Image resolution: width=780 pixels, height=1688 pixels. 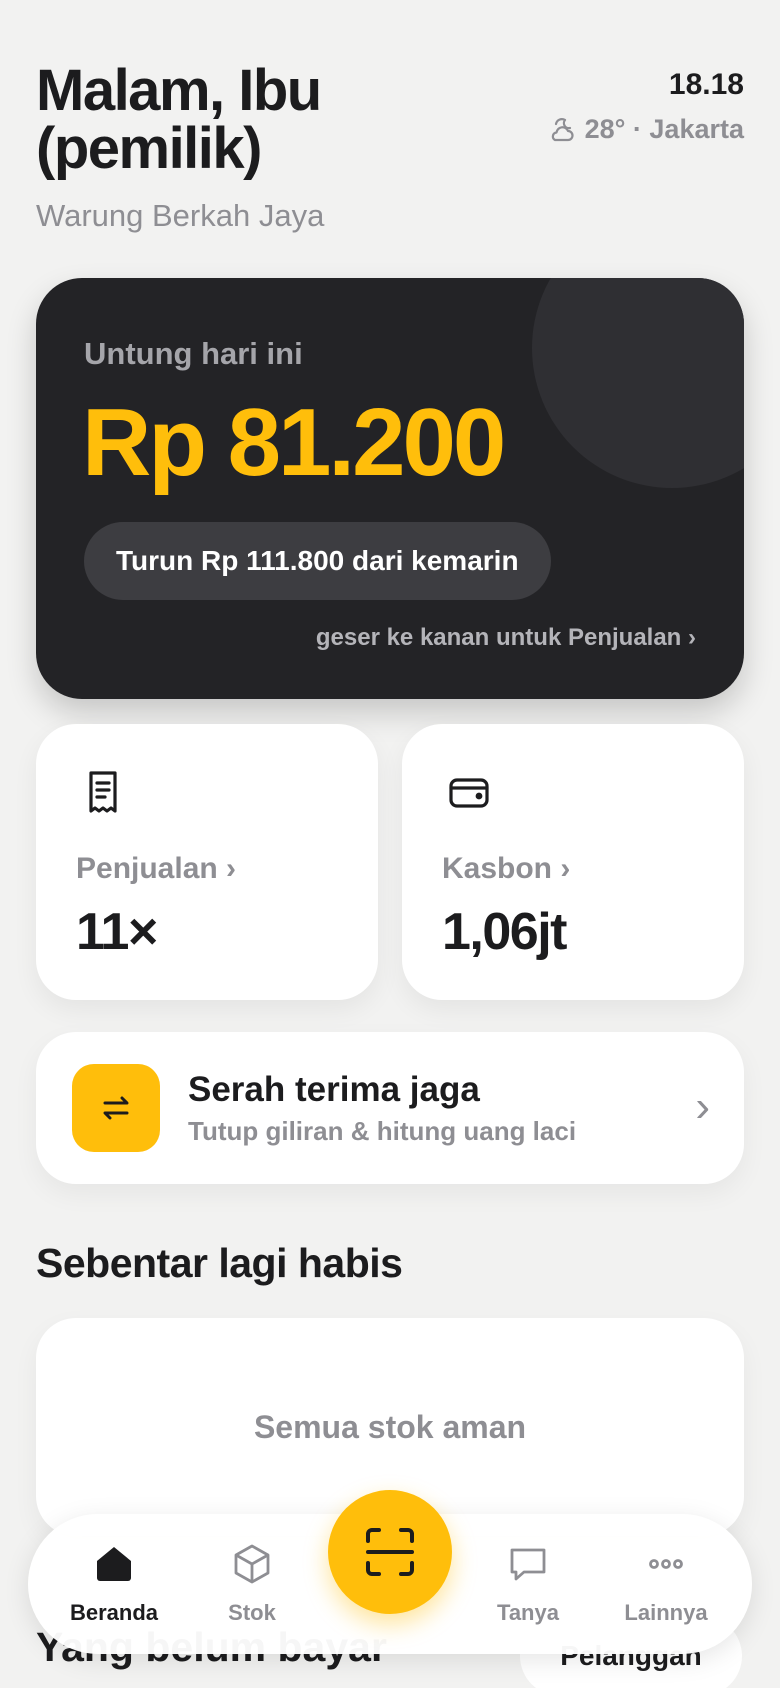 I want to click on sales-label: Penjualan ›, so click(x=156, y=868).